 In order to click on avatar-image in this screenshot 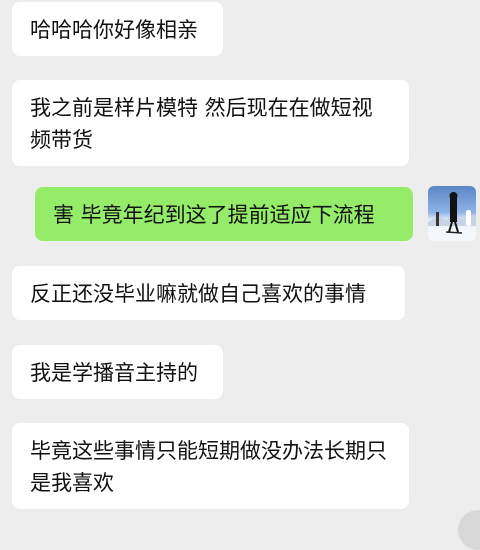, I will do `click(452, 216)`.